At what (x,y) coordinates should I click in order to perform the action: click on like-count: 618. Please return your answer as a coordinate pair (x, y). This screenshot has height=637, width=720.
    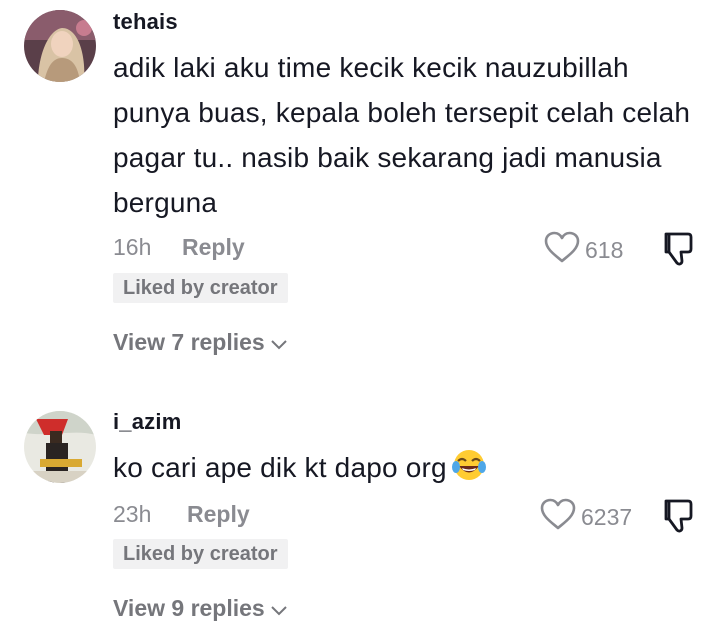
    Looking at the image, I should click on (604, 249).